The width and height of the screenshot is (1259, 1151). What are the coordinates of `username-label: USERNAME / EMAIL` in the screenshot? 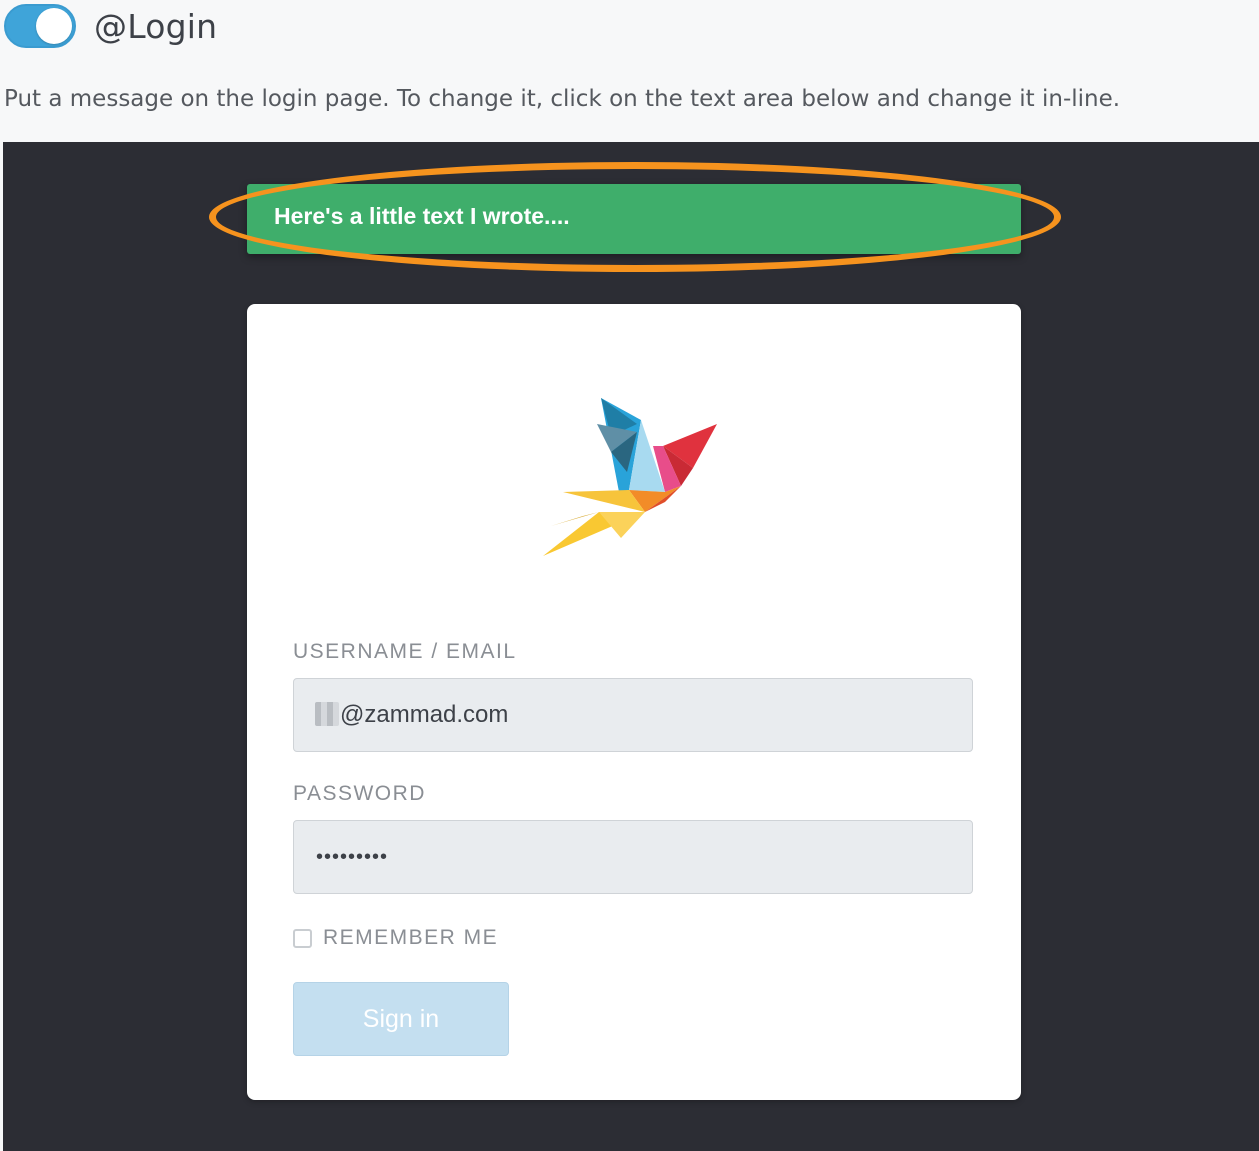 It's located at (405, 651).